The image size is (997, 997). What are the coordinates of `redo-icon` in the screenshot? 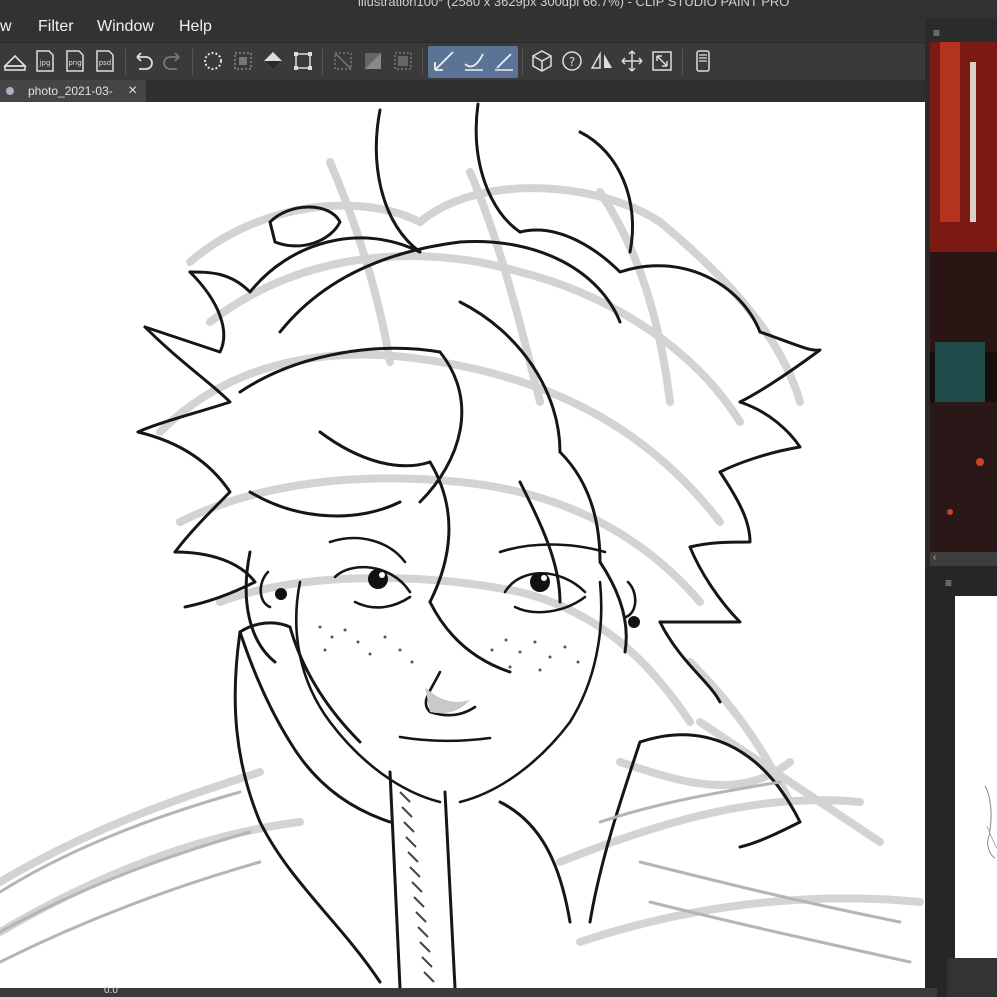 It's located at (173, 61).